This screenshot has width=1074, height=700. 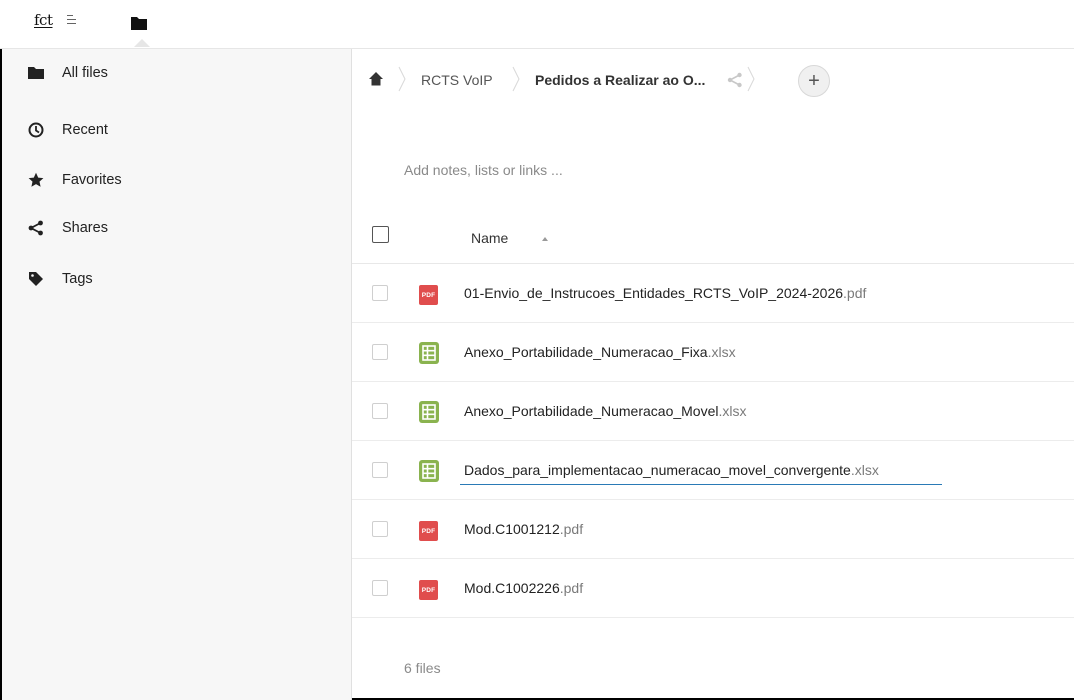 I want to click on file-name: Anexo_Portabilidade_Numeracao_Movel.xlsx, so click(x=605, y=411).